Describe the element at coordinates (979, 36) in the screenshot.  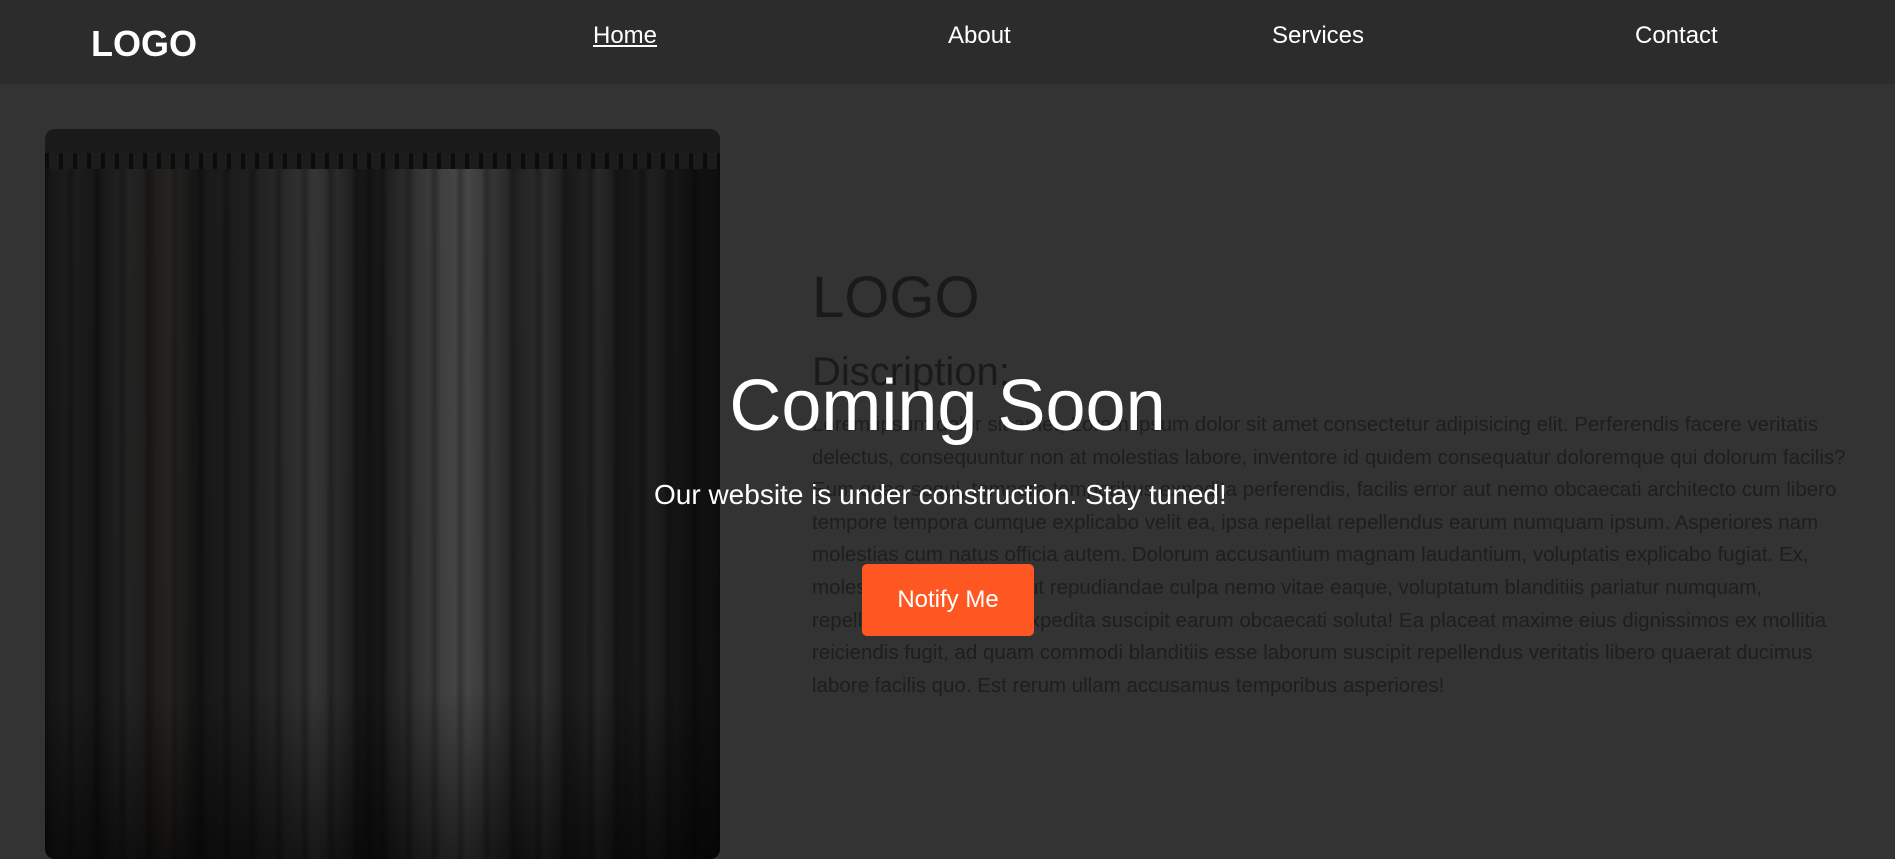
I see `nav-link-about: About` at that location.